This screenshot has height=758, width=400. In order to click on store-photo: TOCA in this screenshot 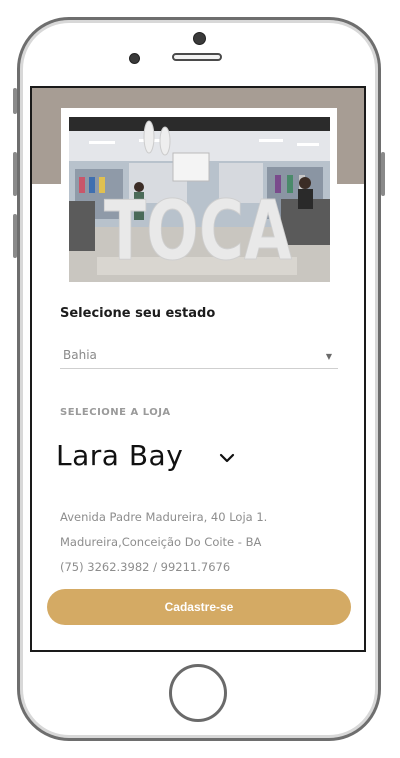, I will do `click(199, 199)`.